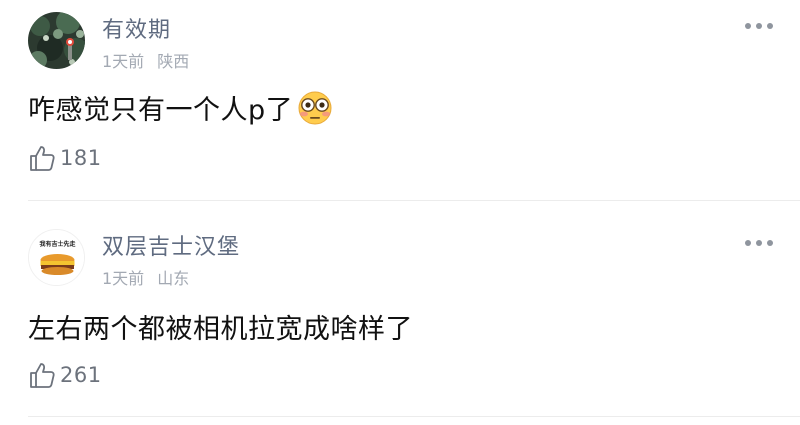  What do you see at coordinates (414, 416) in the screenshot?
I see `comment-divider` at bounding box center [414, 416].